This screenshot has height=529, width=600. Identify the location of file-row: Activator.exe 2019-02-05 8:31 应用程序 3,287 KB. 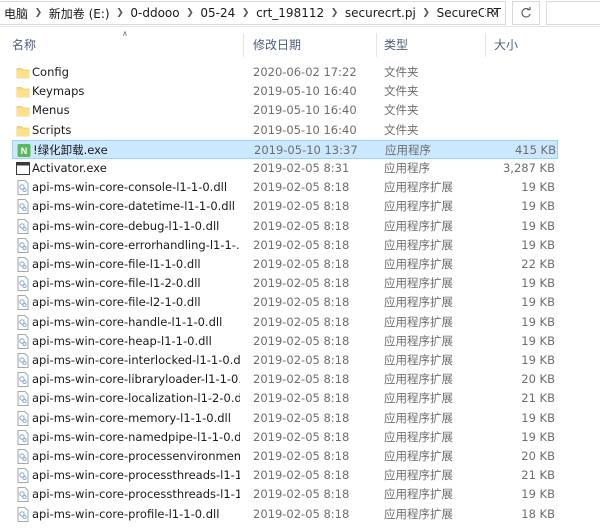
(285, 168).